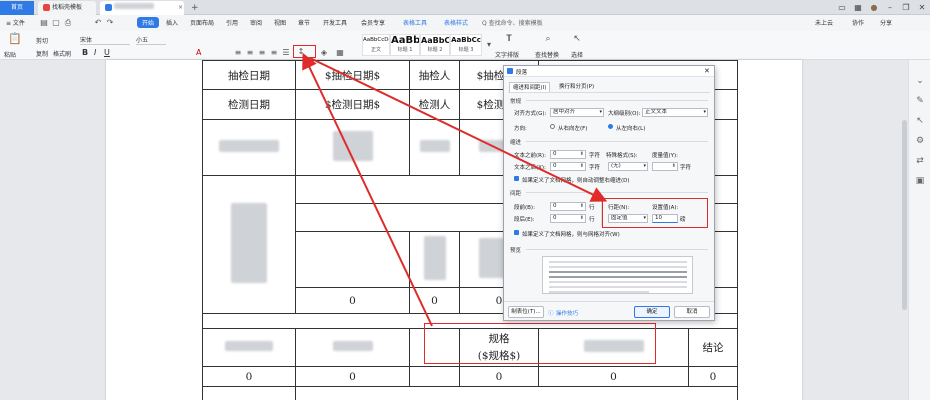 This screenshot has height=400, width=930. Describe the element at coordinates (858, 7) in the screenshot. I see `grid-icon: ▦` at that location.